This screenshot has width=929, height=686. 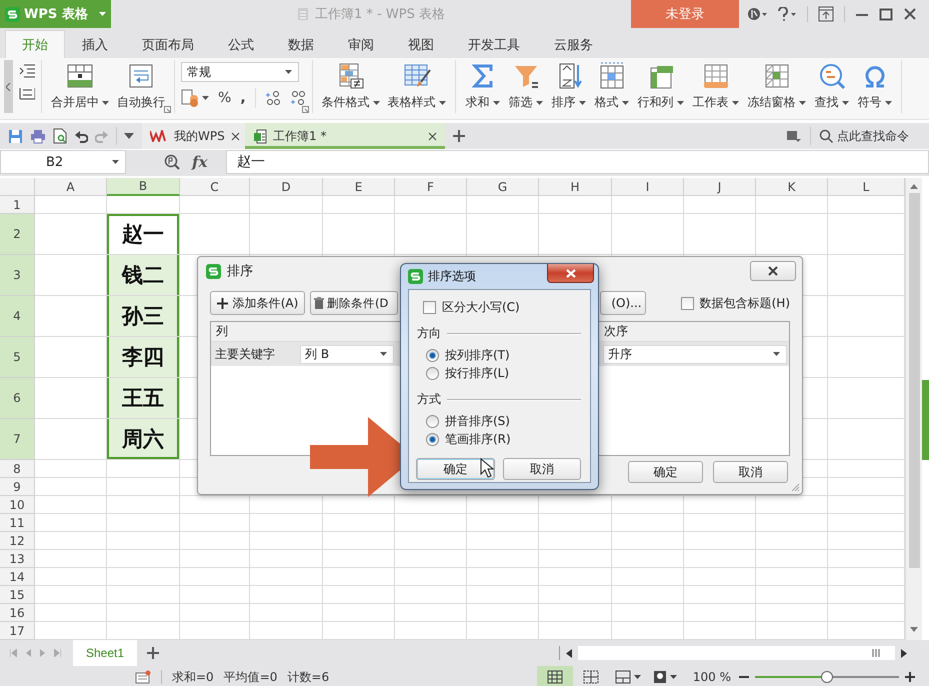 What do you see at coordinates (200, 162) in the screenshot?
I see `function-button: fx` at bounding box center [200, 162].